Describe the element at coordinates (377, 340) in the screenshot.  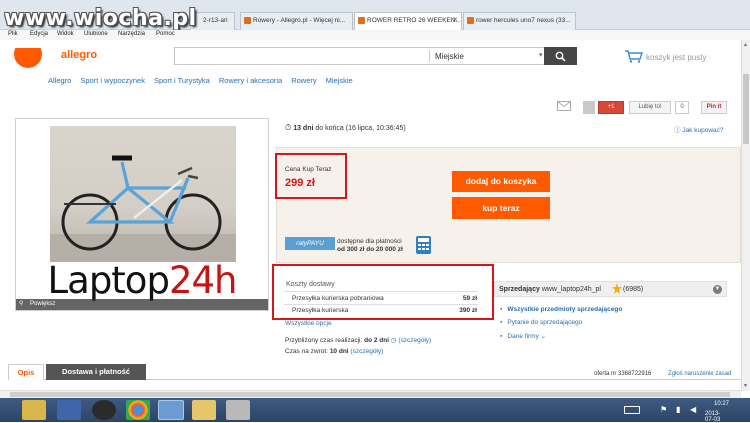
I see `realization-value: do 2 dni` at that location.